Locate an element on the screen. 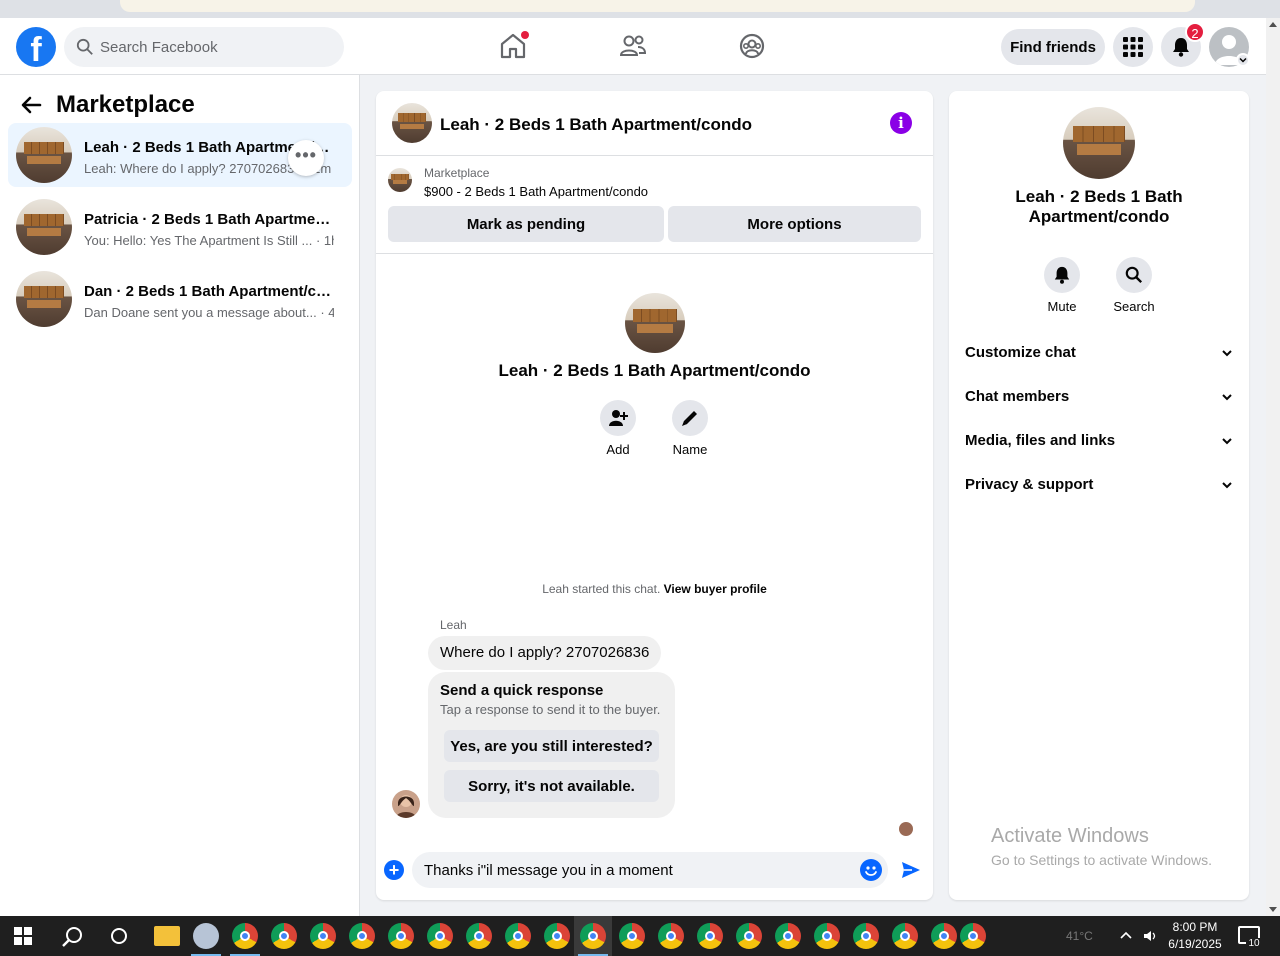 This screenshot has width=1280, height=956. details-title: Leah · 2 Beds 1 Bath Apartment/condo is located at coordinates (1099, 206).